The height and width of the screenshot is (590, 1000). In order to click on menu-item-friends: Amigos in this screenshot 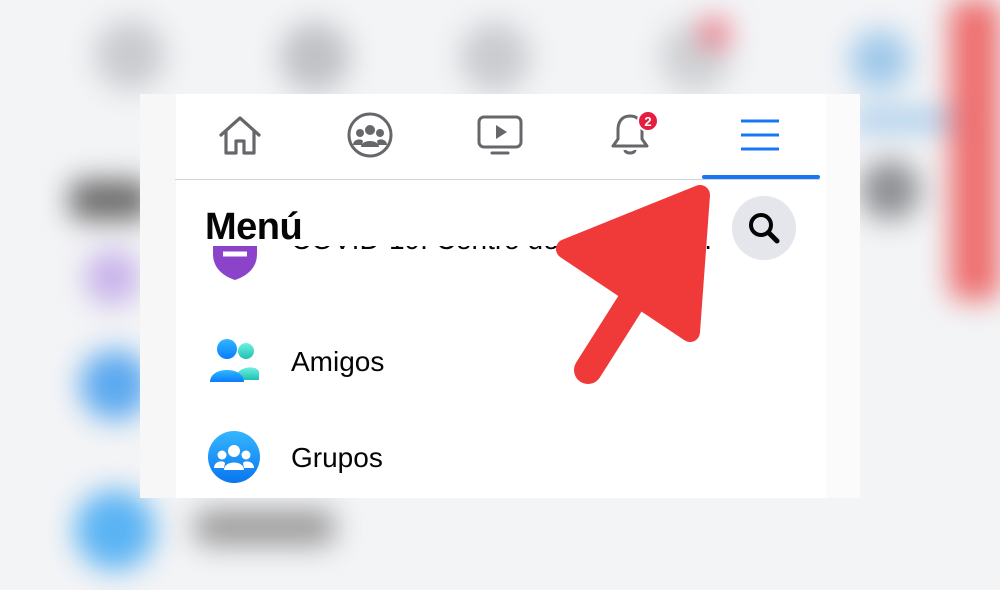, I will do `click(485, 362)`.